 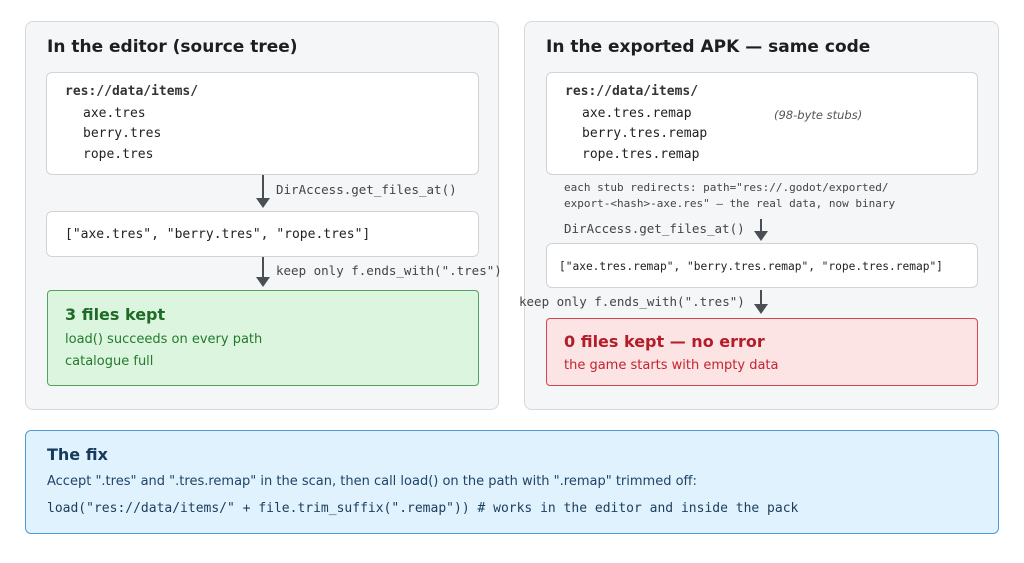 I want to click on editor-outcome-line: load() succeeds on every path, so click(x=164, y=339).